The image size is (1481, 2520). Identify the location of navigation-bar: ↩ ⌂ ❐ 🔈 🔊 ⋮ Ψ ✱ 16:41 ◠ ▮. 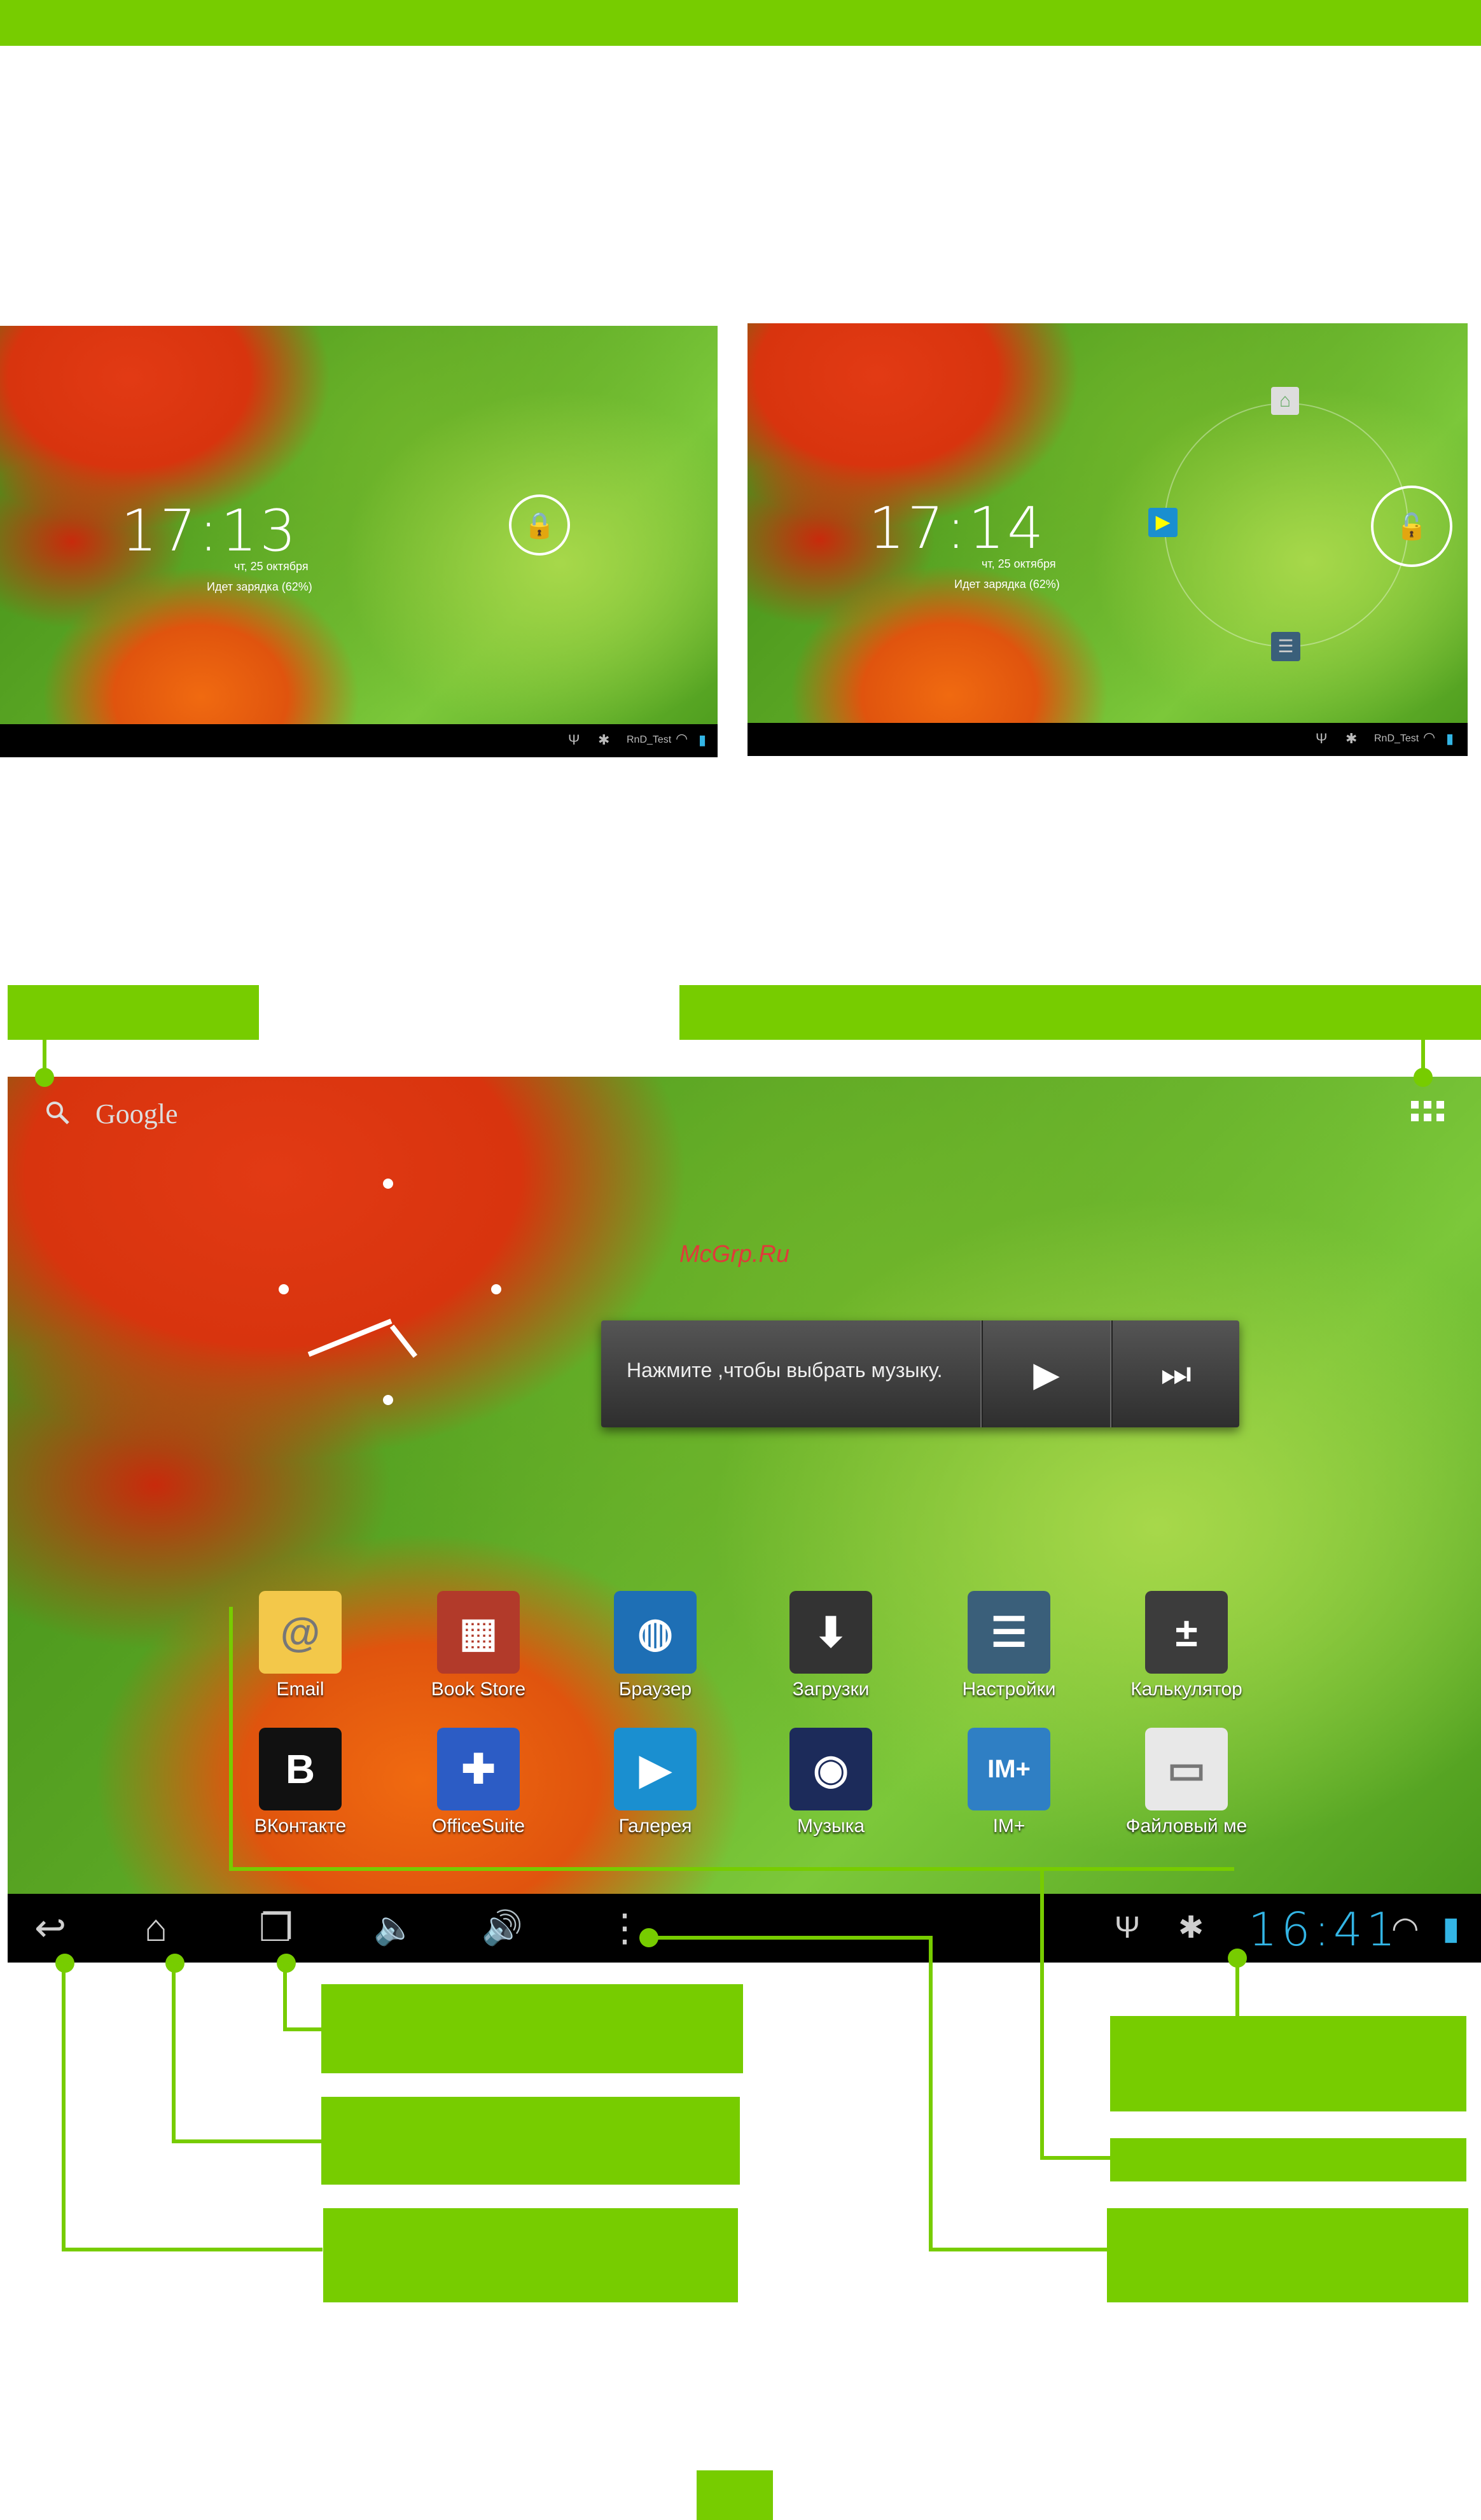
(744, 1928).